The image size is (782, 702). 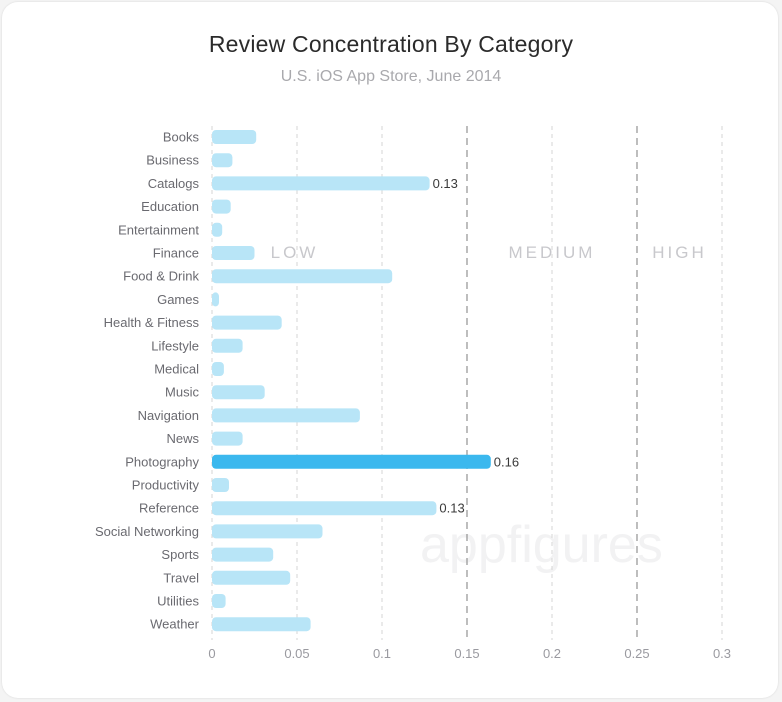 What do you see at coordinates (166, 485) in the screenshot?
I see `category-label: Productivity` at bounding box center [166, 485].